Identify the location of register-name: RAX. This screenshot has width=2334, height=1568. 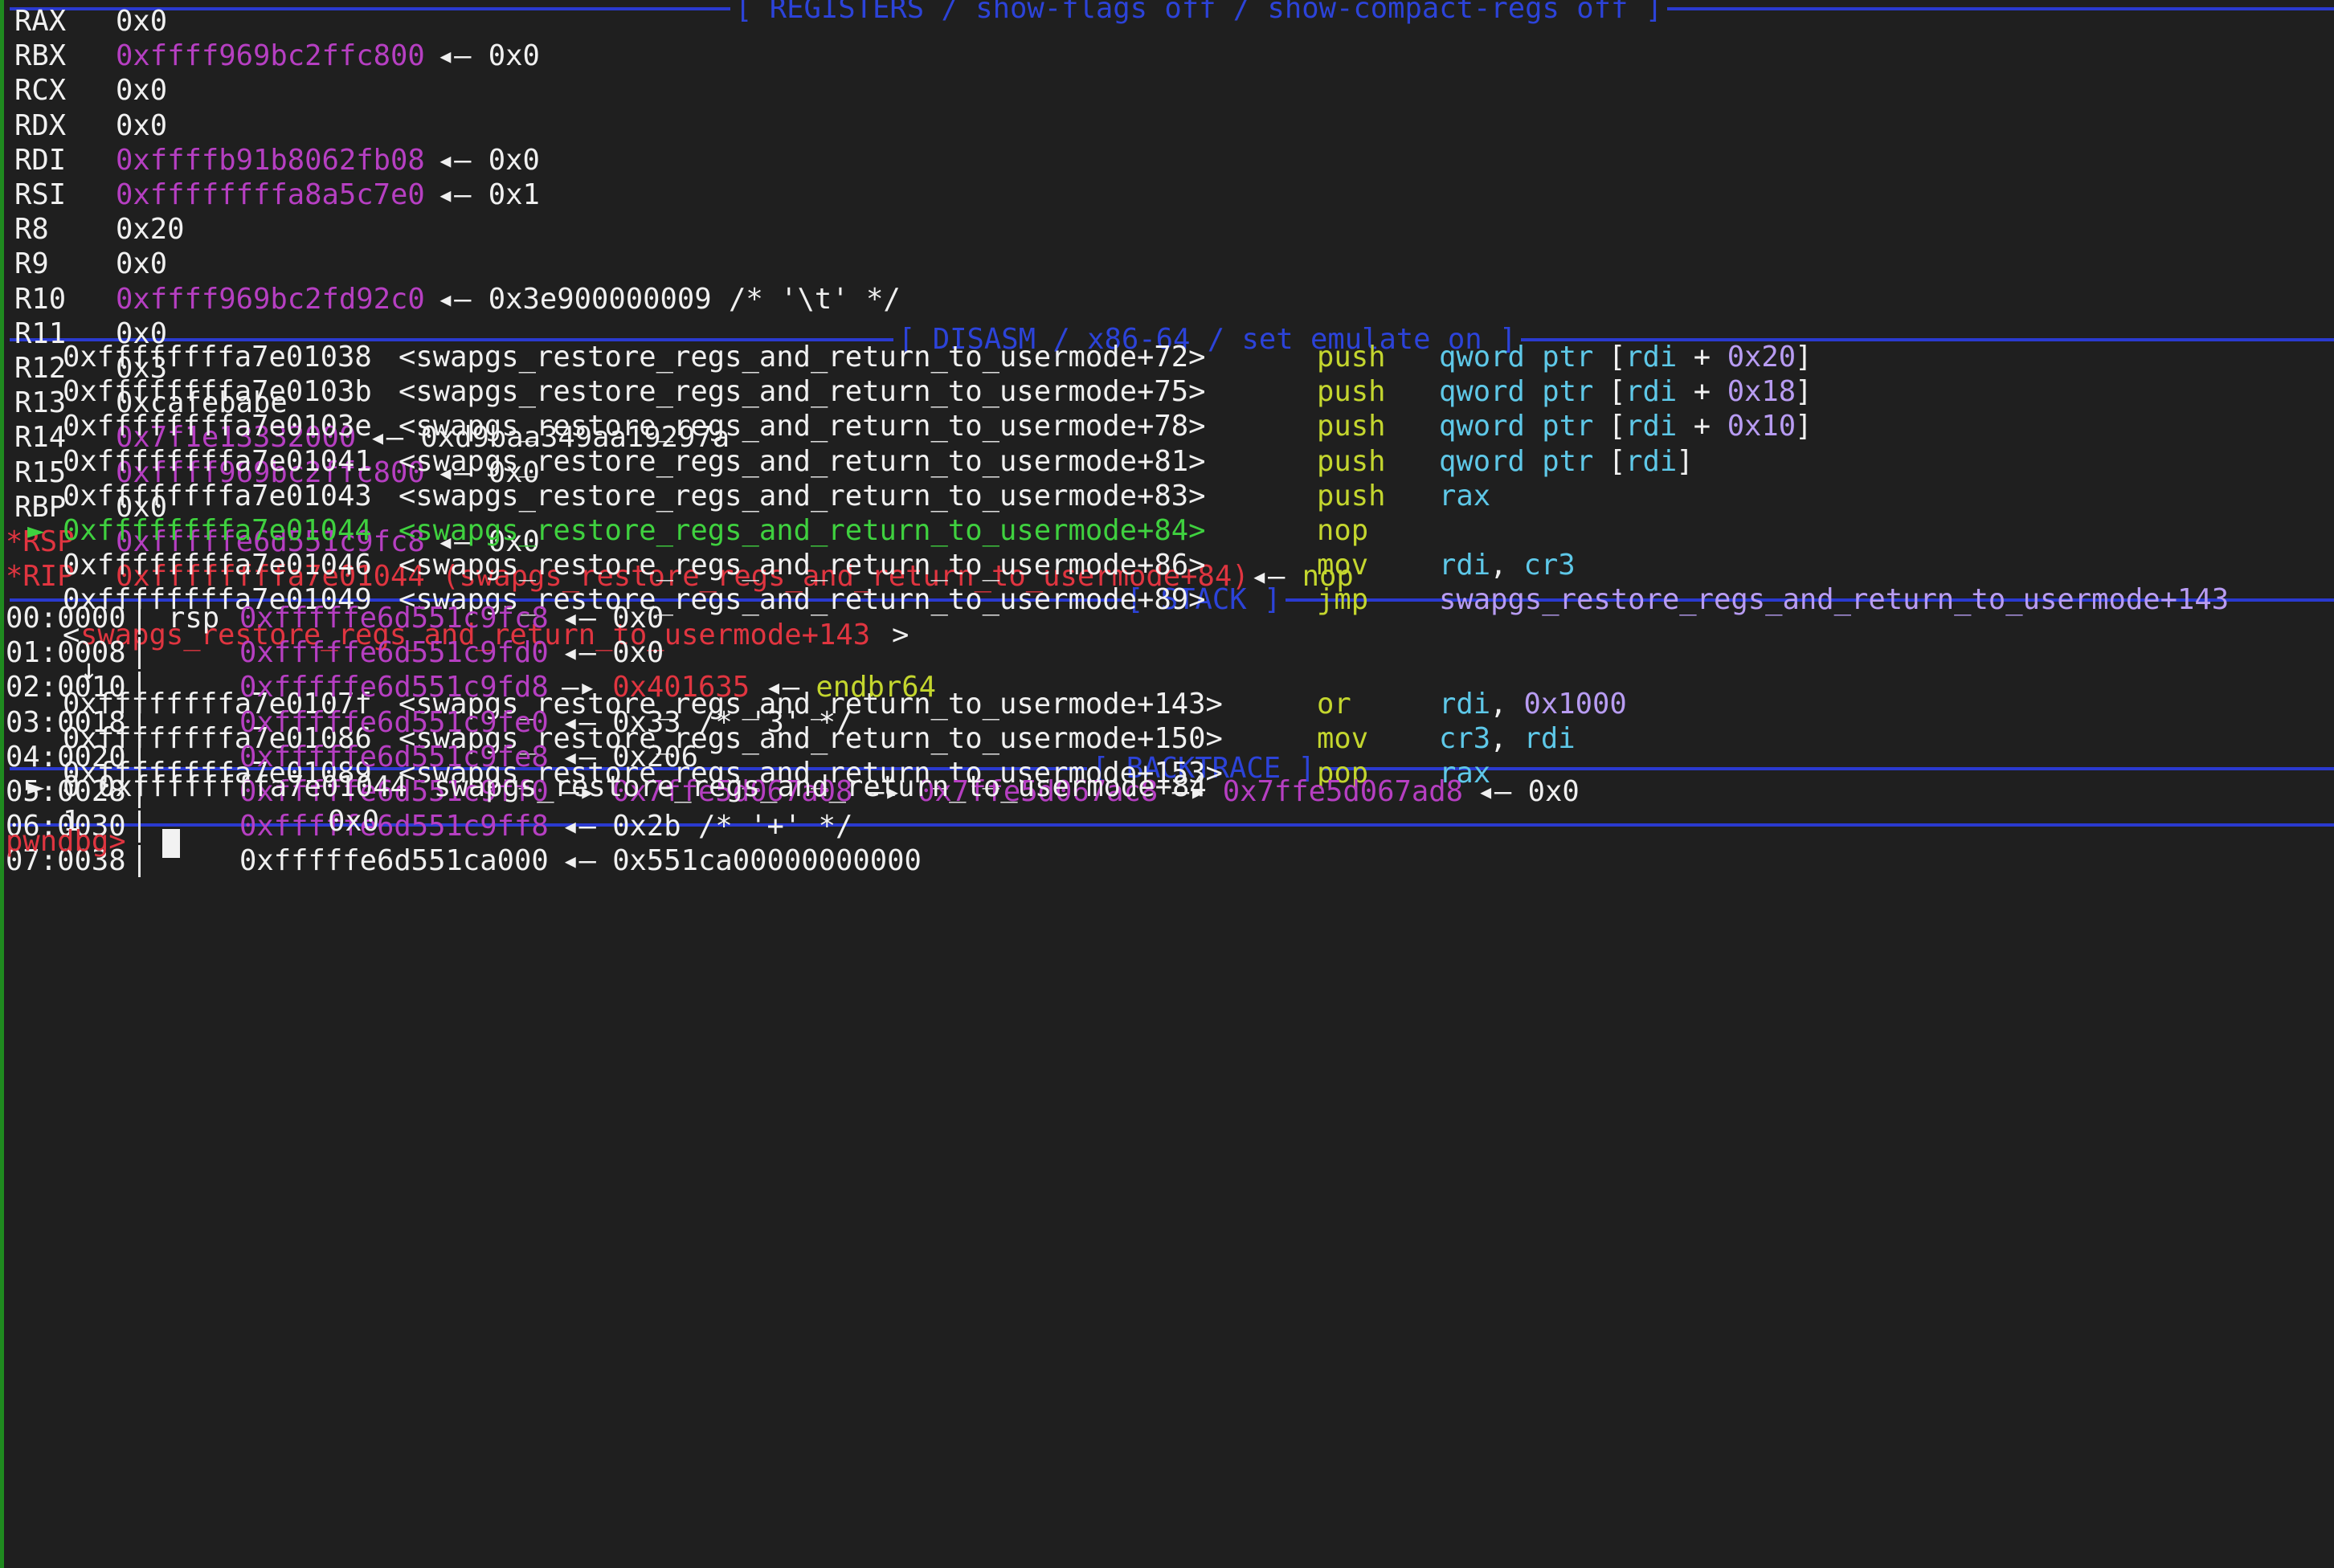
(40, 21).